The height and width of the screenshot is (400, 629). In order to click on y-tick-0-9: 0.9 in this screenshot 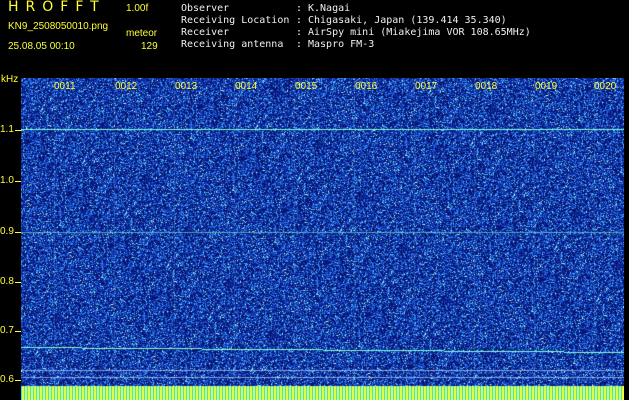, I will do `click(7, 231)`.